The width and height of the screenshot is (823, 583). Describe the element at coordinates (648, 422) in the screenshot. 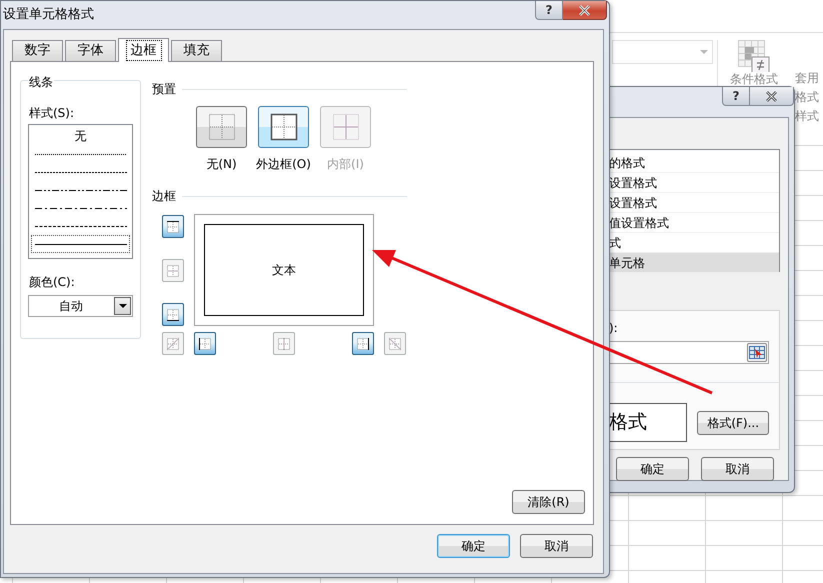

I see `format-preview: 格式` at that location.